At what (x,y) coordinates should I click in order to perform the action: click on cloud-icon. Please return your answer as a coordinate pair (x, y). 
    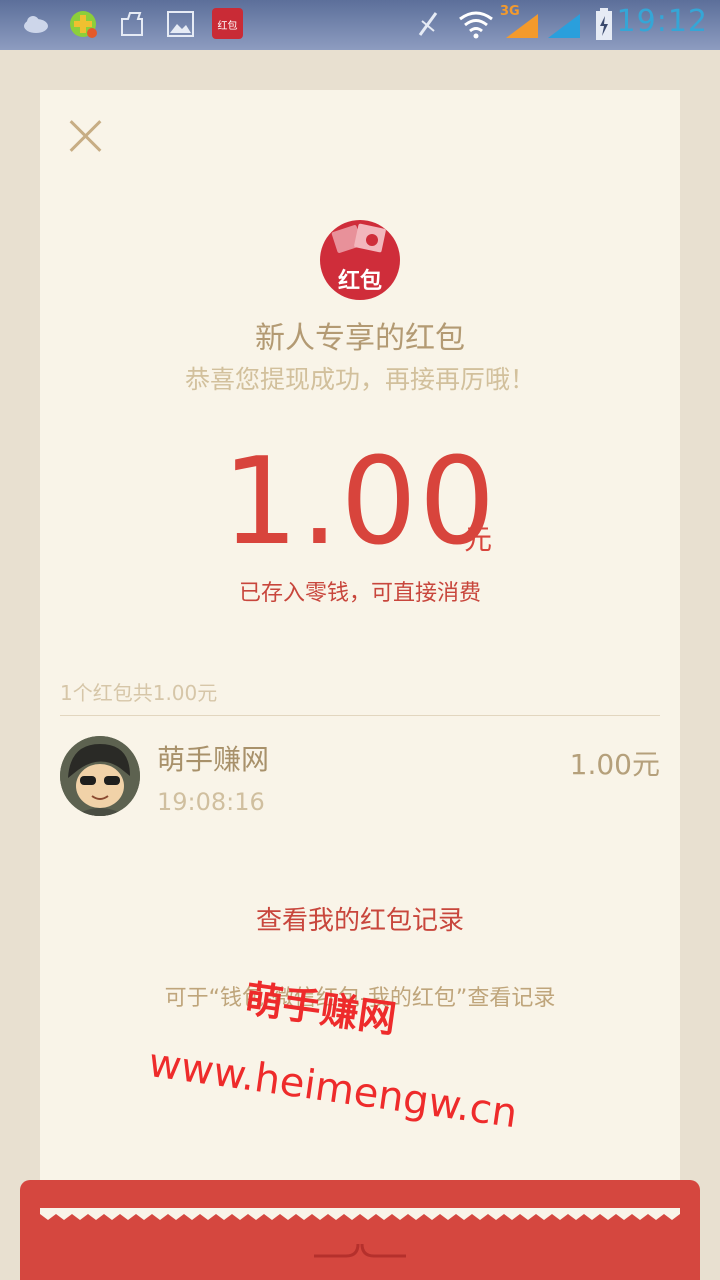
    Looking at the image, I should click on (36, 24).